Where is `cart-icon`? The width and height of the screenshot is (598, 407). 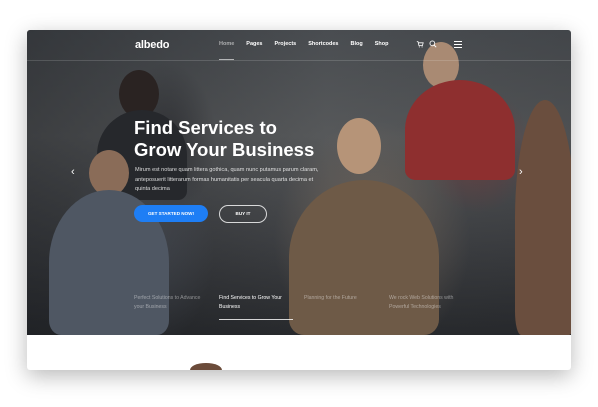
cart-icon is located at coordinates (420, 44).